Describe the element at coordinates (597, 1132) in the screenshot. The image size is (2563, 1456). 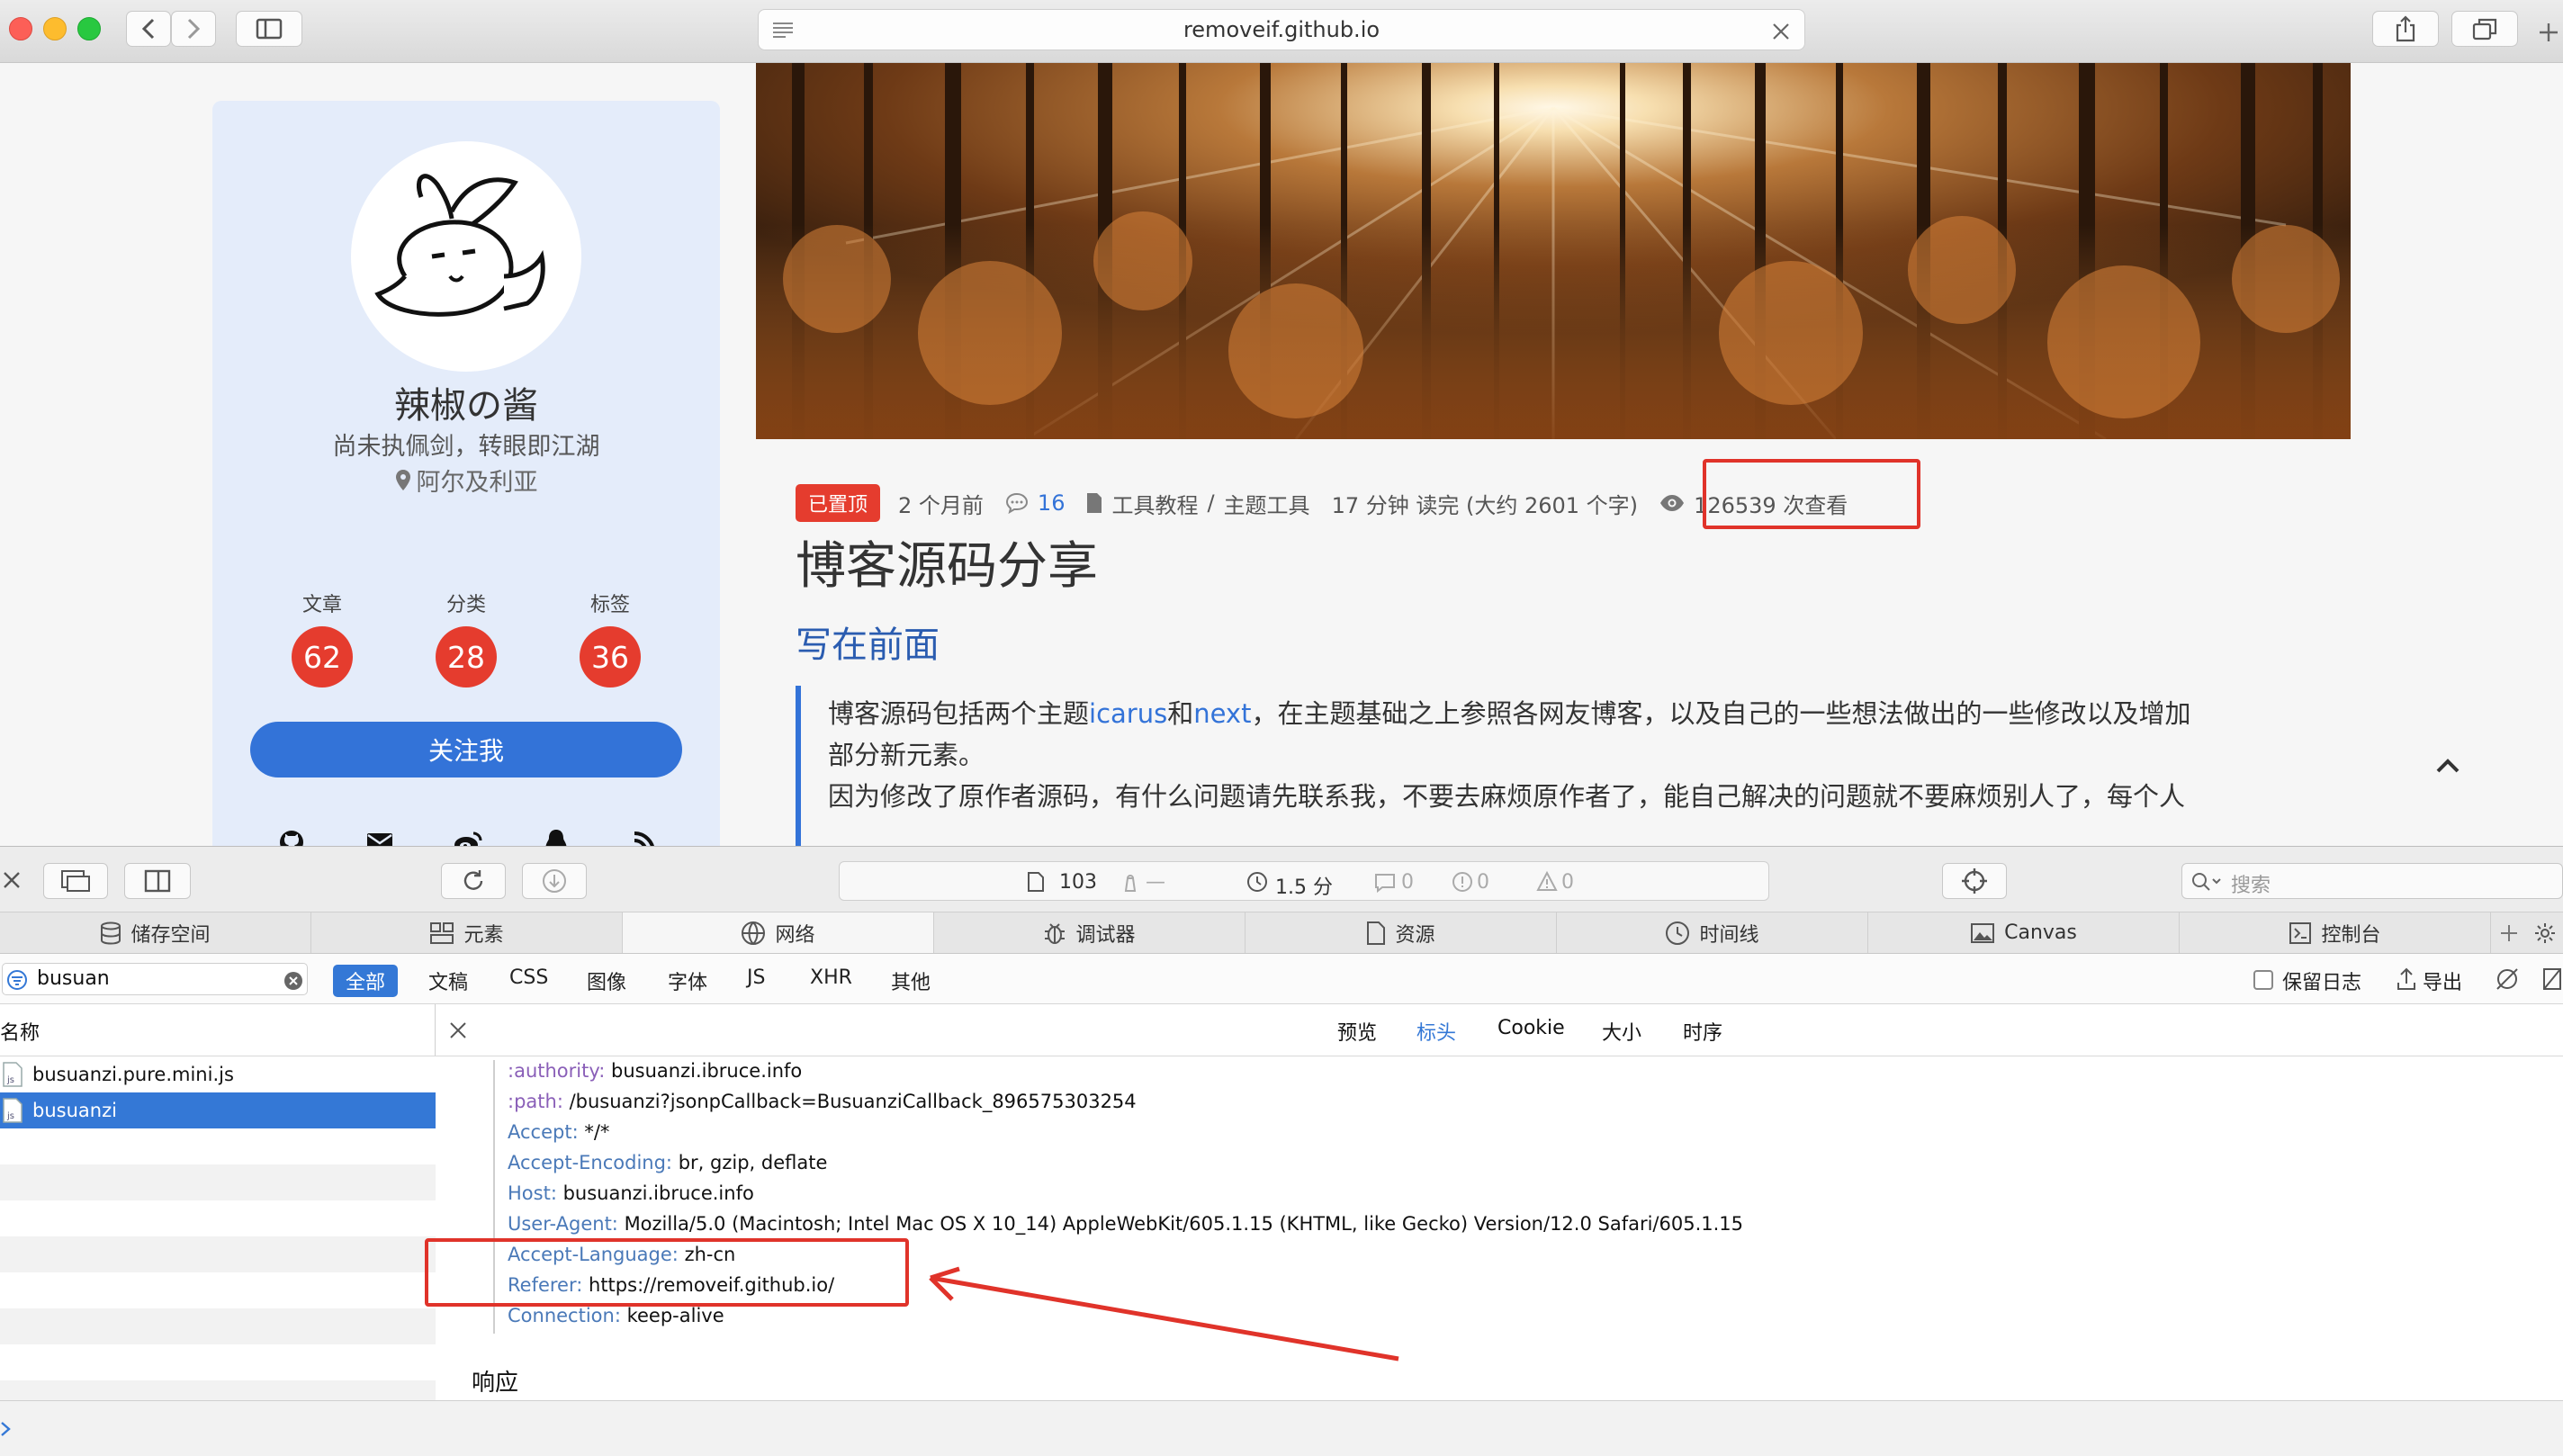
I see `header-value: */*` at that location.